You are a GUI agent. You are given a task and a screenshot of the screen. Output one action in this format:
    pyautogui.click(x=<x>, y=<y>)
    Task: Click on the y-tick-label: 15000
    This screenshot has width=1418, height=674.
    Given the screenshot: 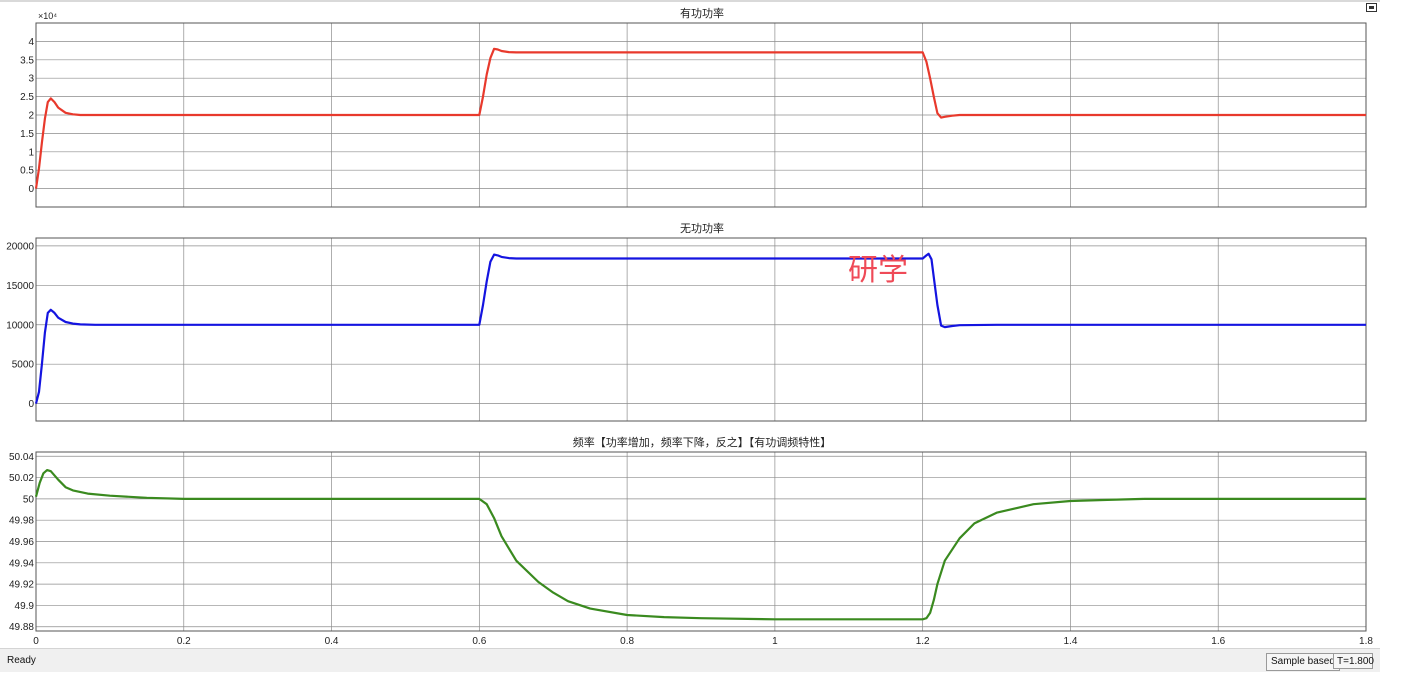 What is the action you would take?
    pyautogui.click(x=20, y=286)
    